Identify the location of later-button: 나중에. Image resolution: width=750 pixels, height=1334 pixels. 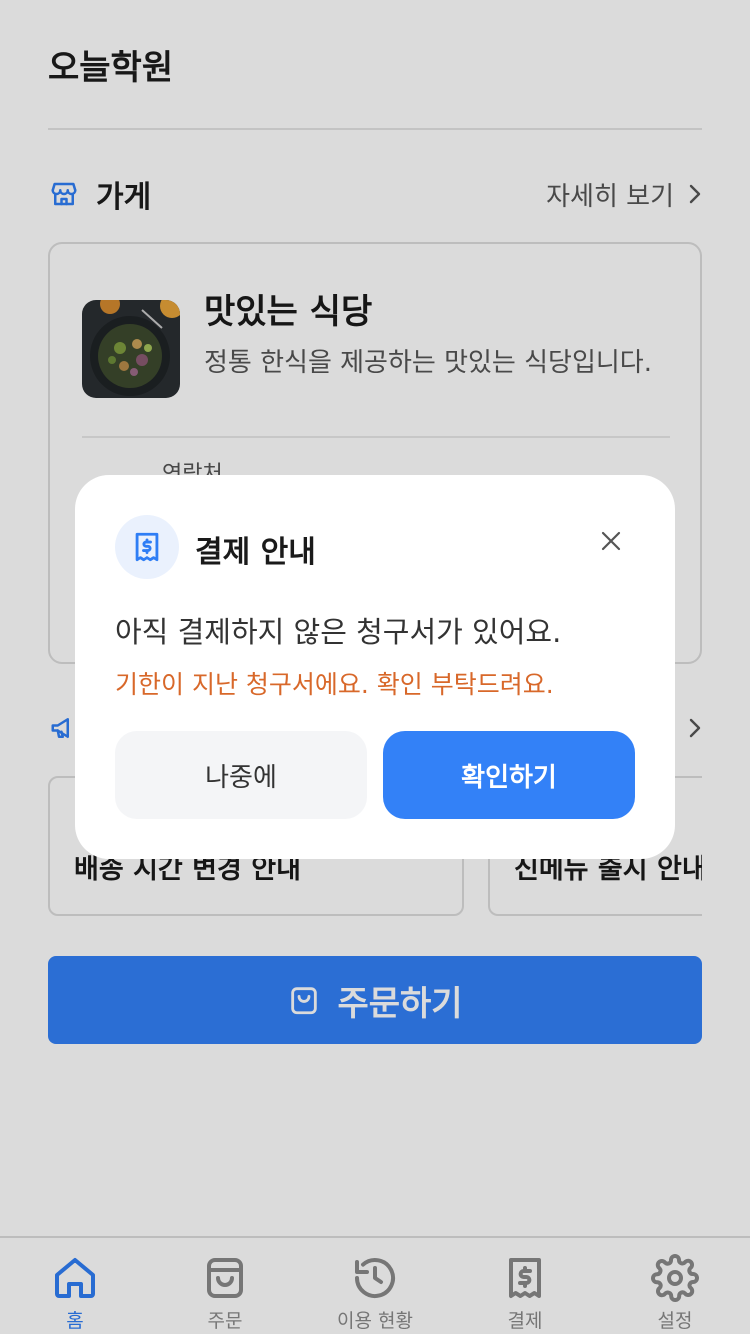
(241, 775).